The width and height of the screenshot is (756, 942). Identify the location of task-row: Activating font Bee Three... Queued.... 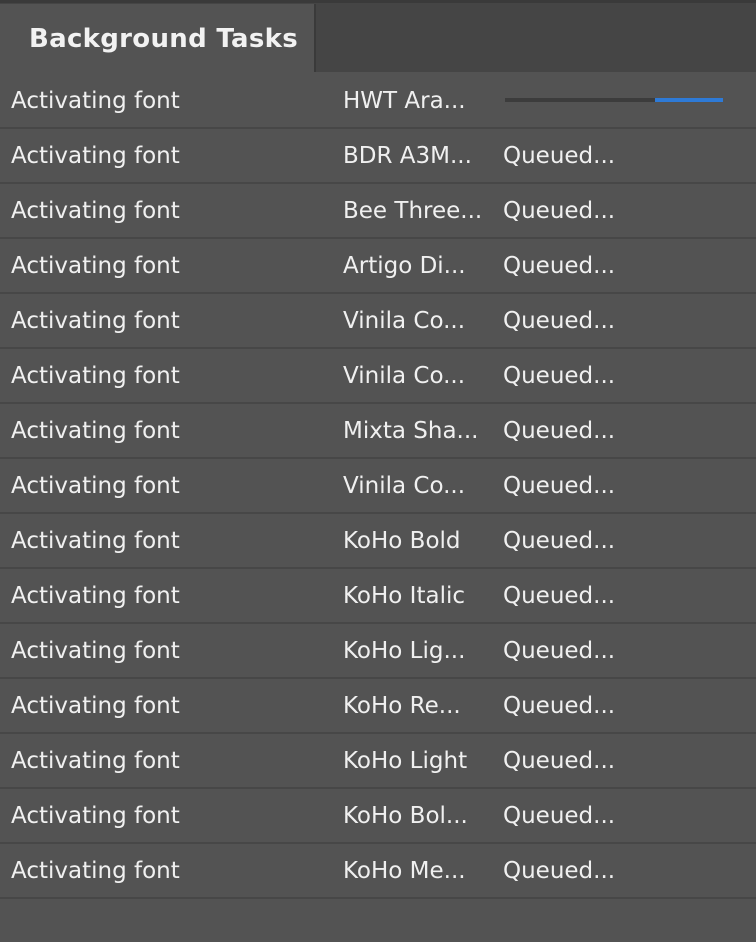
(378, 211).